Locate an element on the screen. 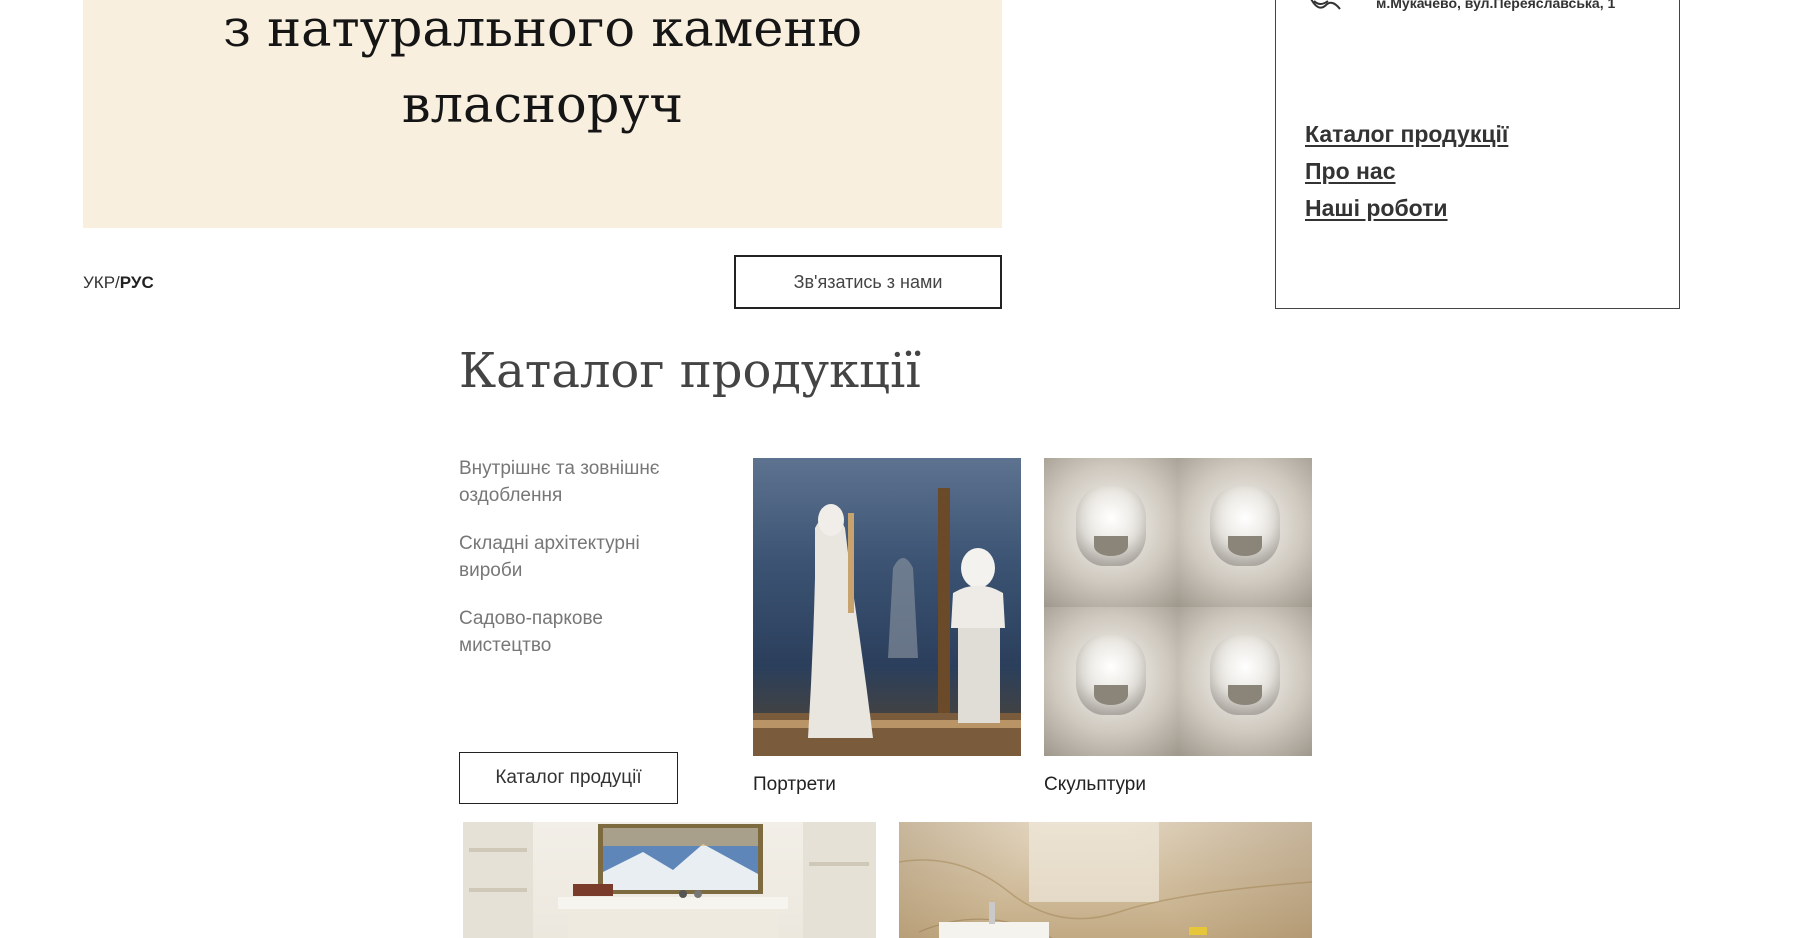 This screenshot has height=938, width=1804. hero-banner: з натурального каменю власноруч is located at coordinates (542, 114).